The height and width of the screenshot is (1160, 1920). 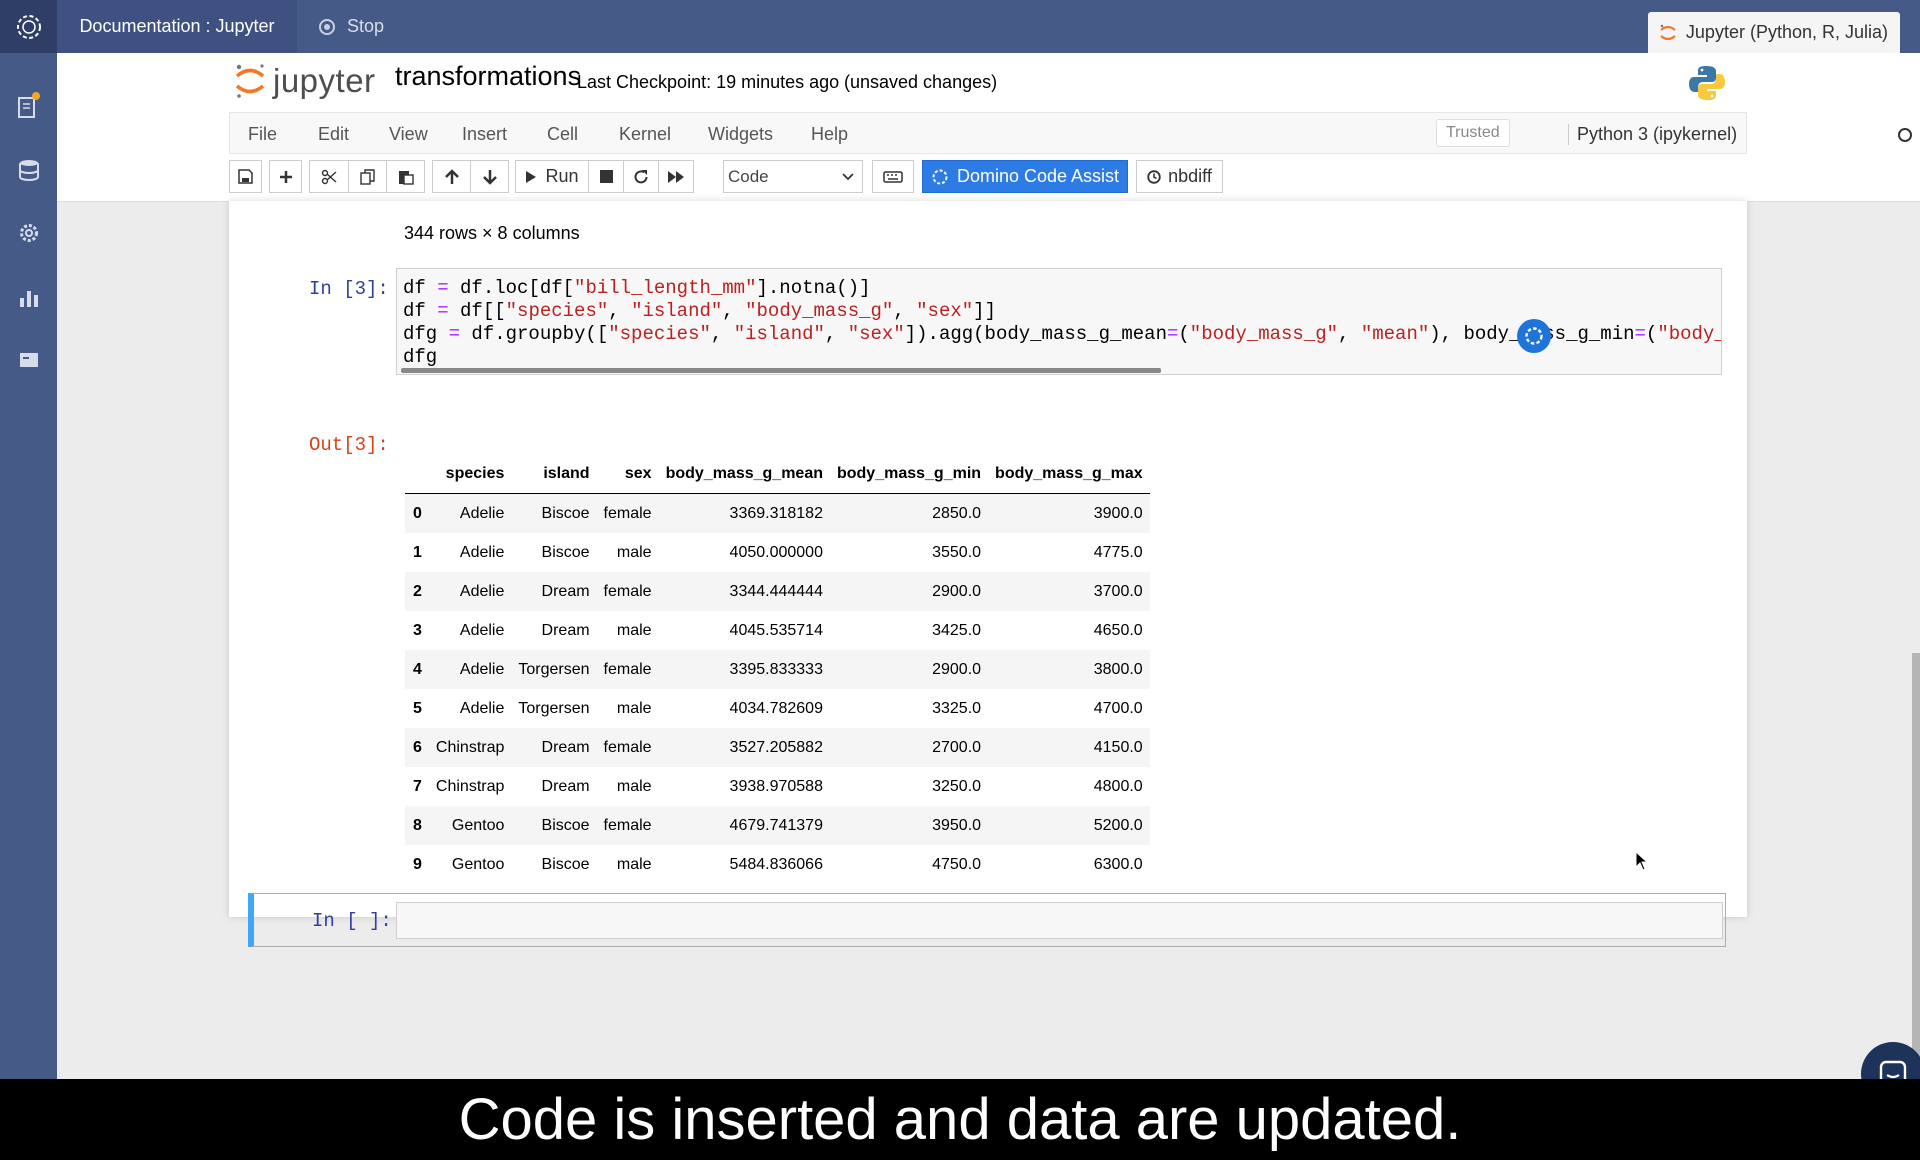 What do you see at coordinates (1916, 866) in the screenshot?
I see `page-scrollbar` at bounding box center [1916, 866].